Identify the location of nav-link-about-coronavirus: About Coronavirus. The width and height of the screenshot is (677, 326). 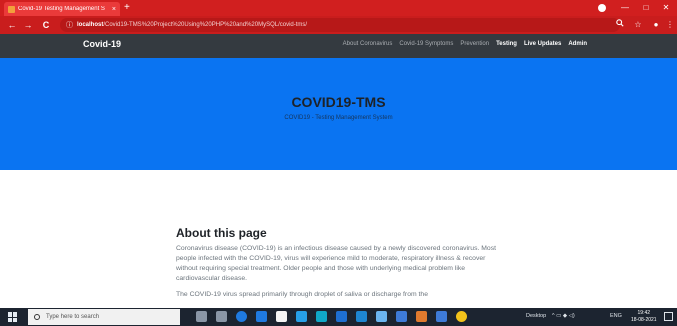
(368, 44).